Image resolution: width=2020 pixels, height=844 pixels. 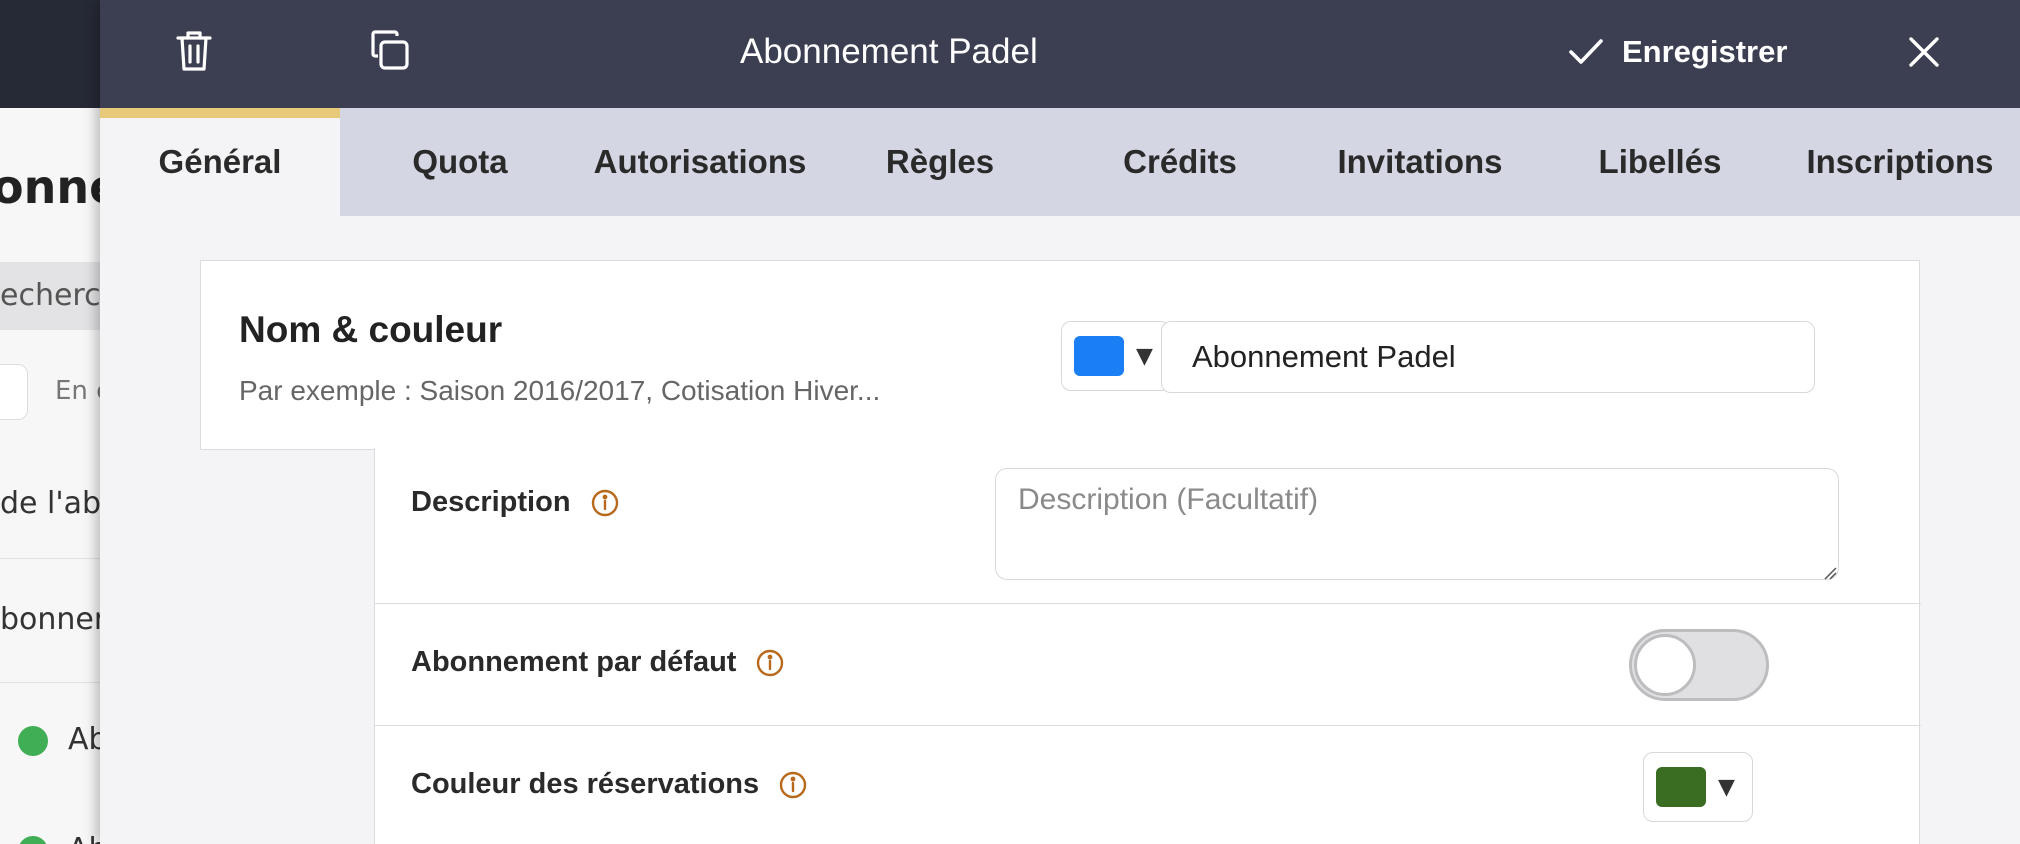 I want to click on name-color-picker: ▼, so click(x=1116, y=356).